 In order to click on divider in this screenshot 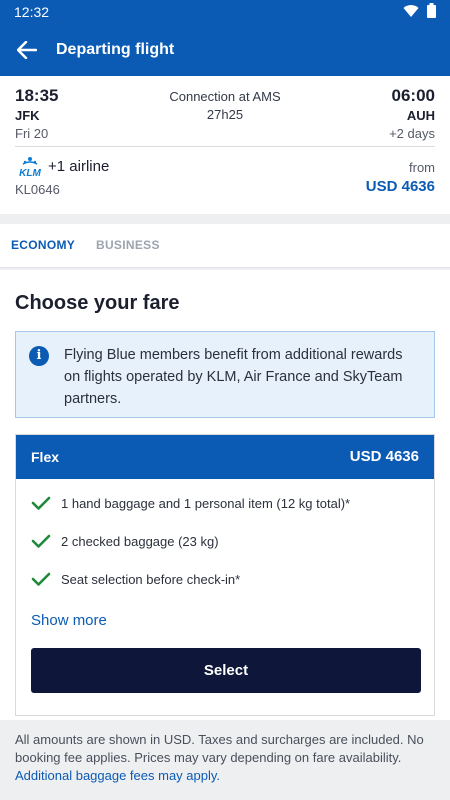, I will do `click(225, 146)`.